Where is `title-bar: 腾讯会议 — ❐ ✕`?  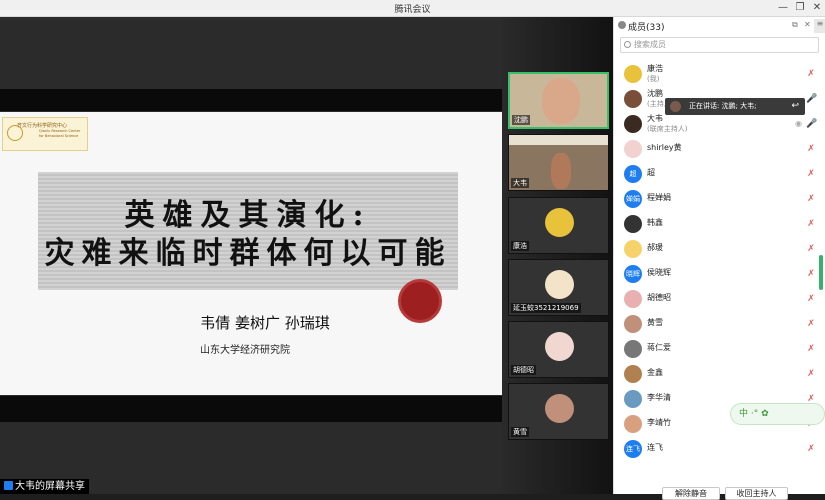 title-bar: 腾讯会议 — ❐ ✕ is located at coordinates (412, 8).